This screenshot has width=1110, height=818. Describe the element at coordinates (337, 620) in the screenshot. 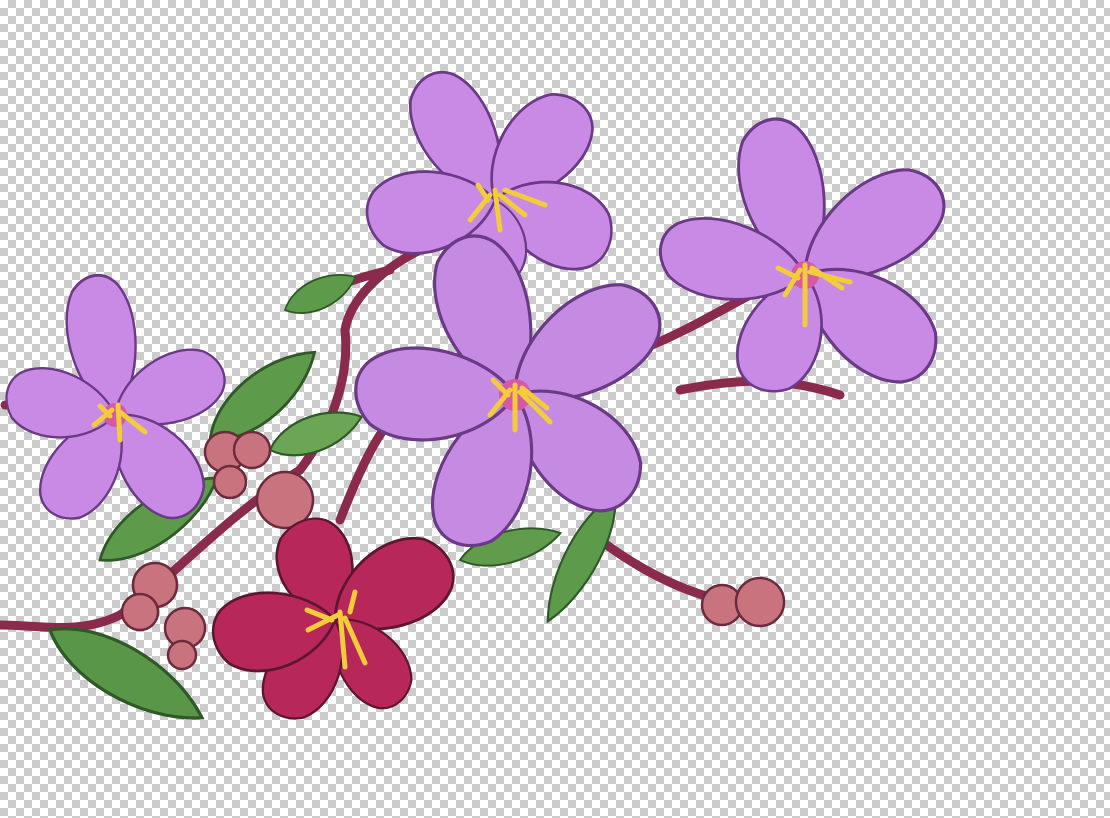

I see `crimson-flower` at that location.